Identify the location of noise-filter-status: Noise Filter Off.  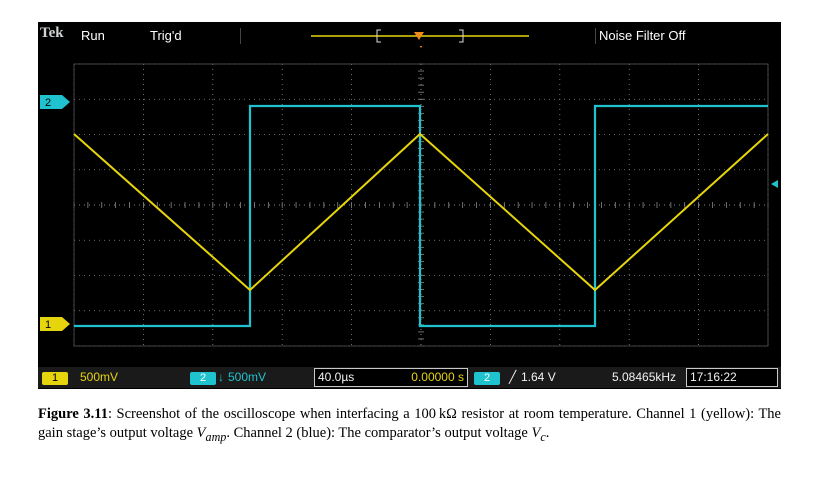
(642, 35).